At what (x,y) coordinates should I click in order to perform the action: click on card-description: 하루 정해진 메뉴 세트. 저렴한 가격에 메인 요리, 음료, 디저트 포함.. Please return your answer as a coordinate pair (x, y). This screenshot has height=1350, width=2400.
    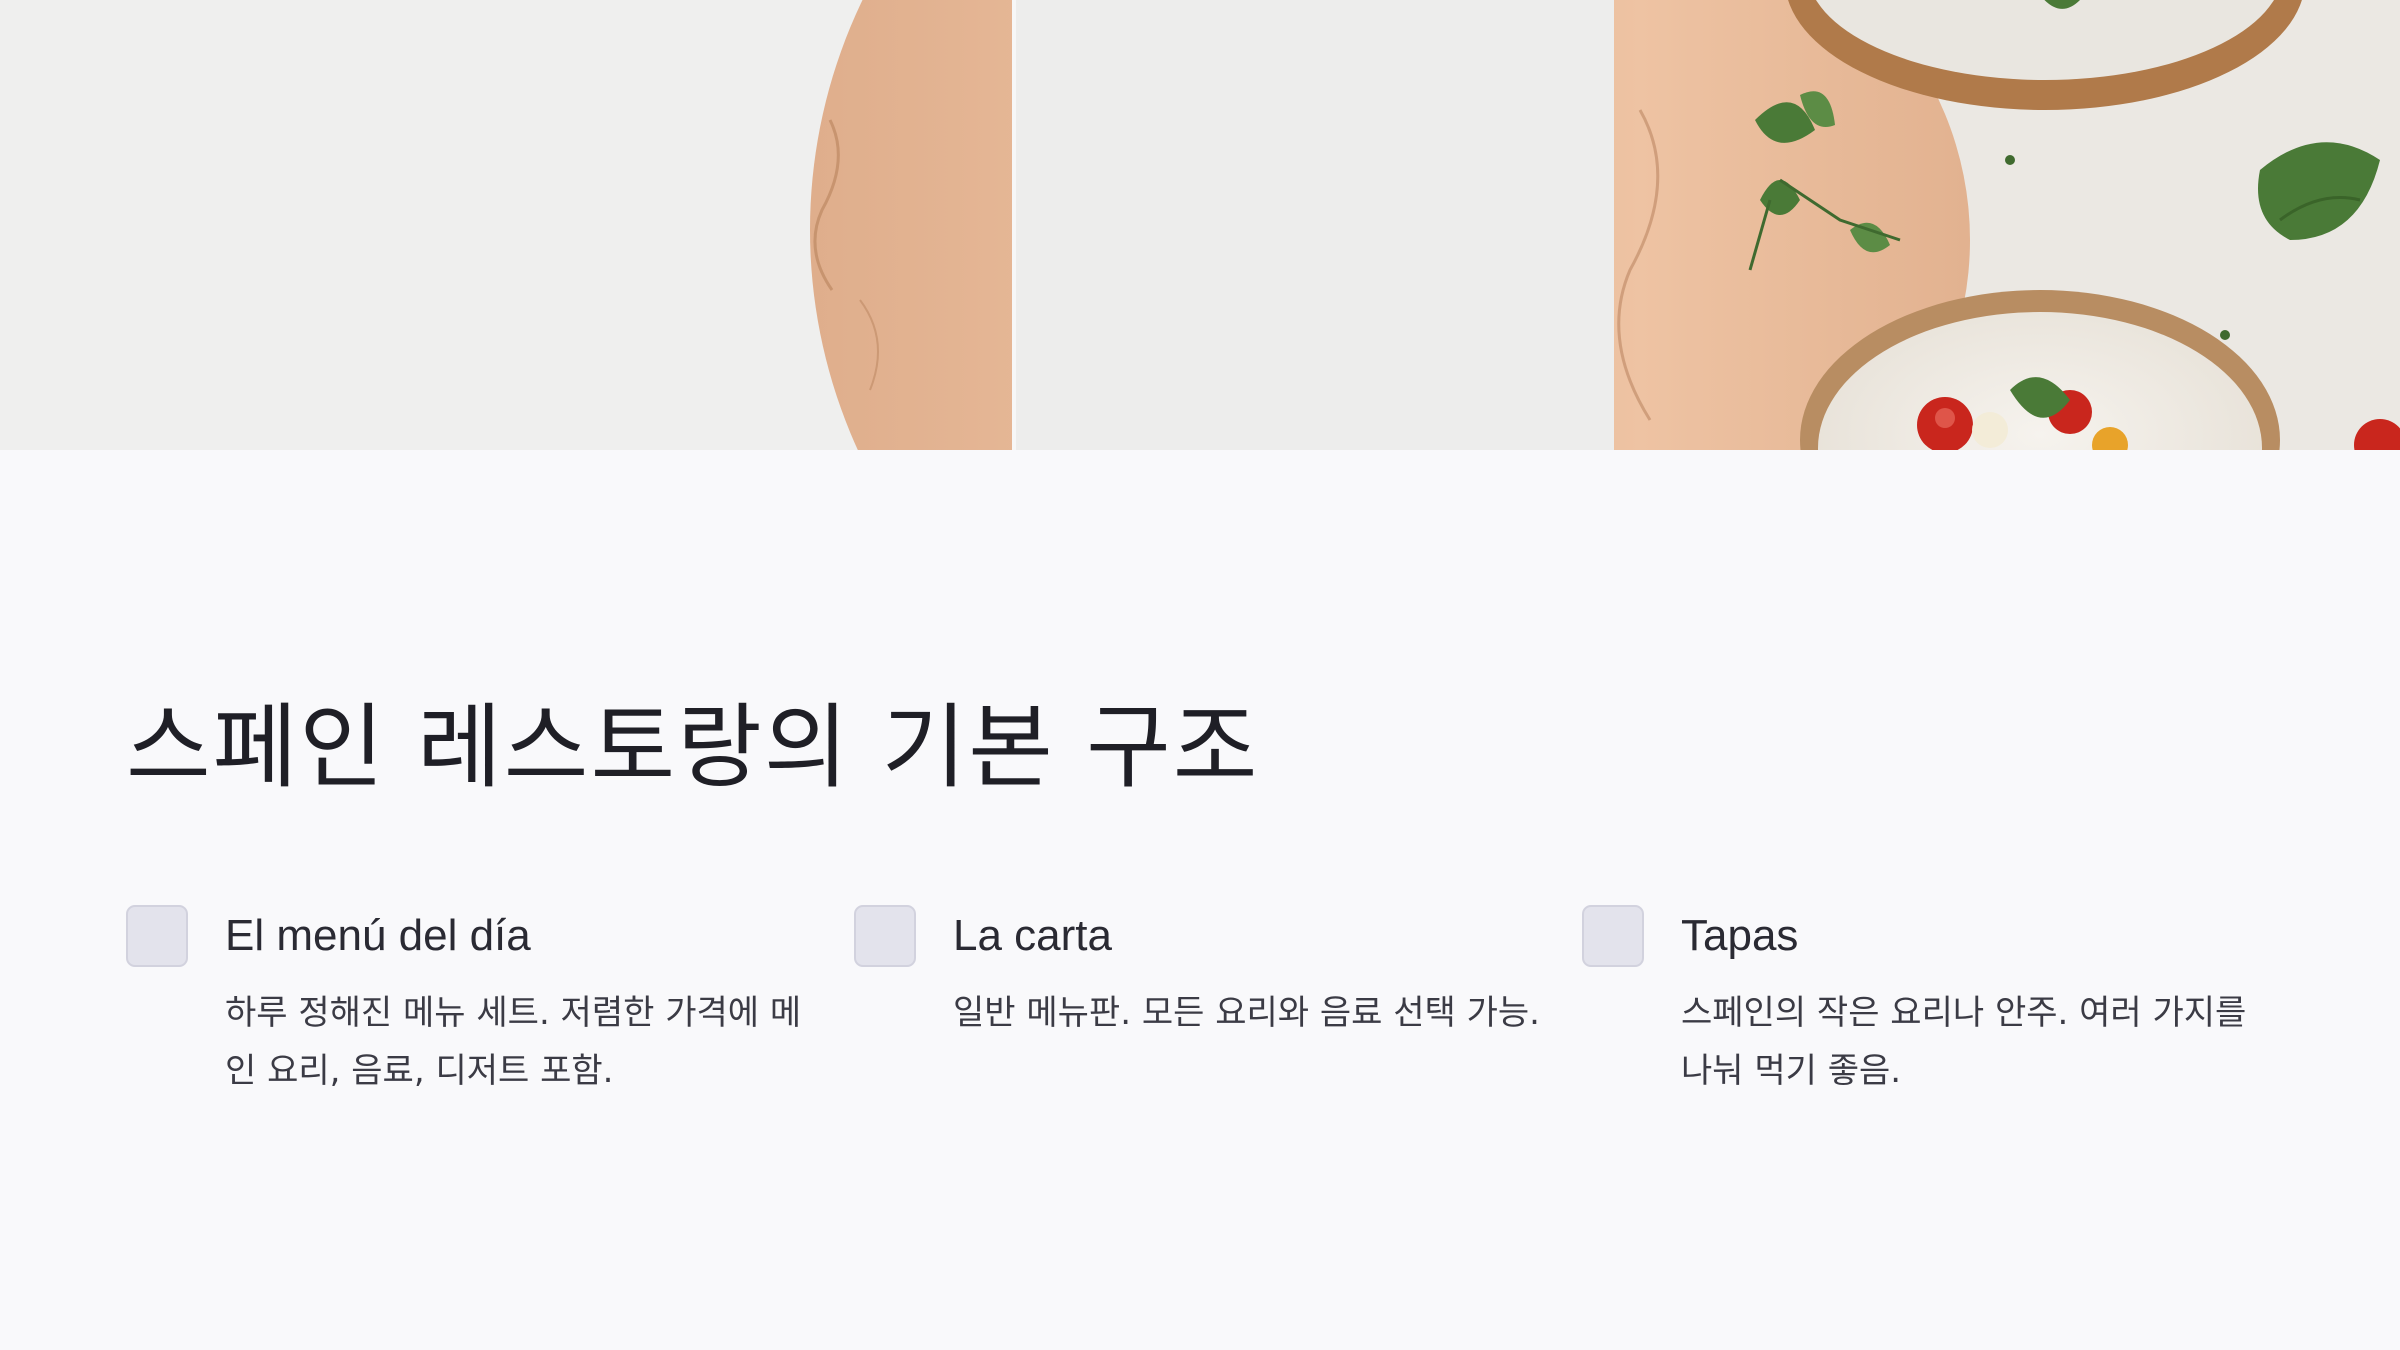
    Looking at the image, I should click on (513, 1042).